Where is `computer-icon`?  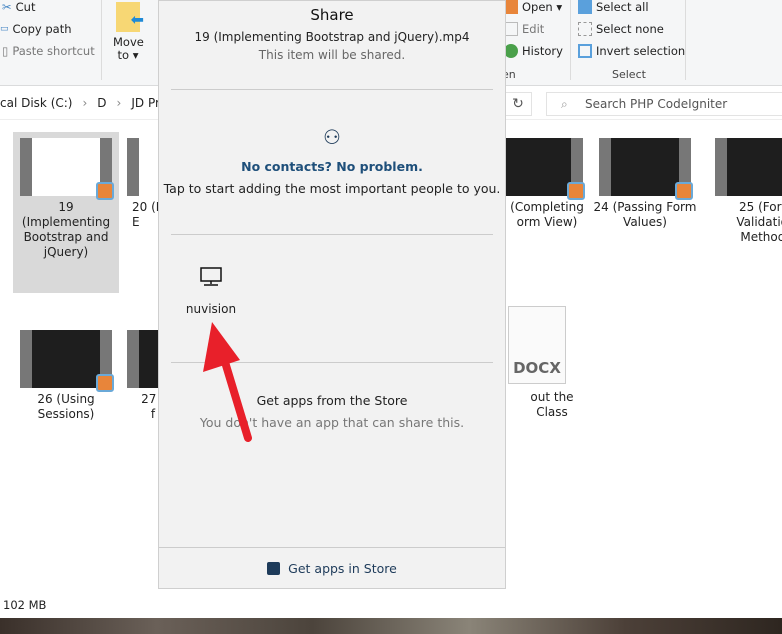
computer-icon is located at coordinates (211, 276).